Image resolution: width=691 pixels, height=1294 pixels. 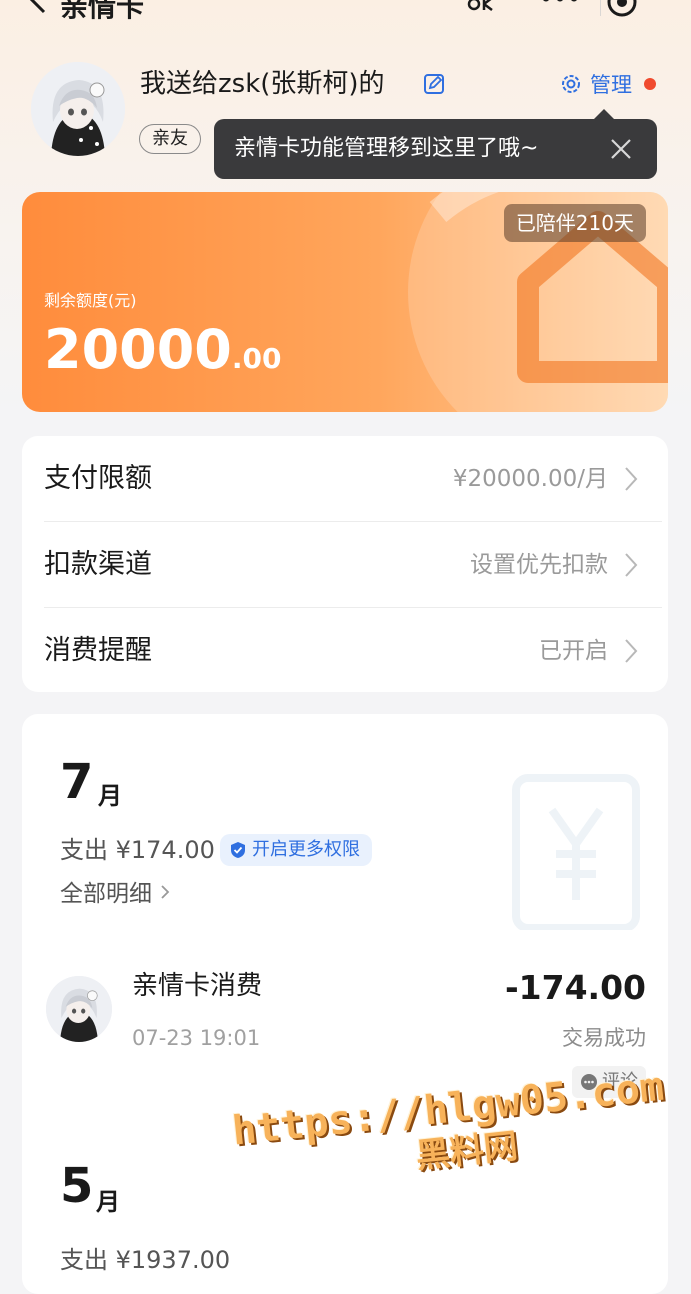 What do you see at coordinates (98, 564) in the screenshot?
I see `settings-row-label: 扣款渠道` at bounding box center [98, 564].